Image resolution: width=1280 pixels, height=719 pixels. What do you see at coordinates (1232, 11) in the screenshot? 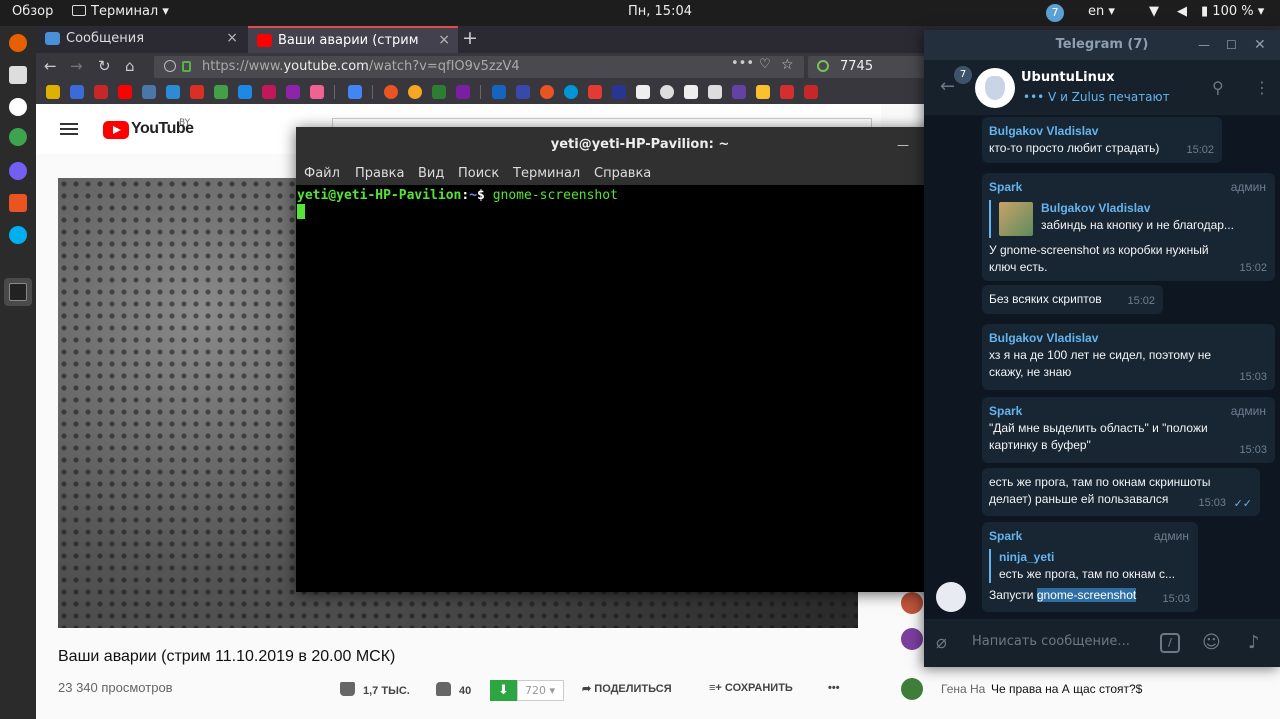
I see `battery-indicator: ▮ 100 % ▾` at bounding box center [1232, 11].